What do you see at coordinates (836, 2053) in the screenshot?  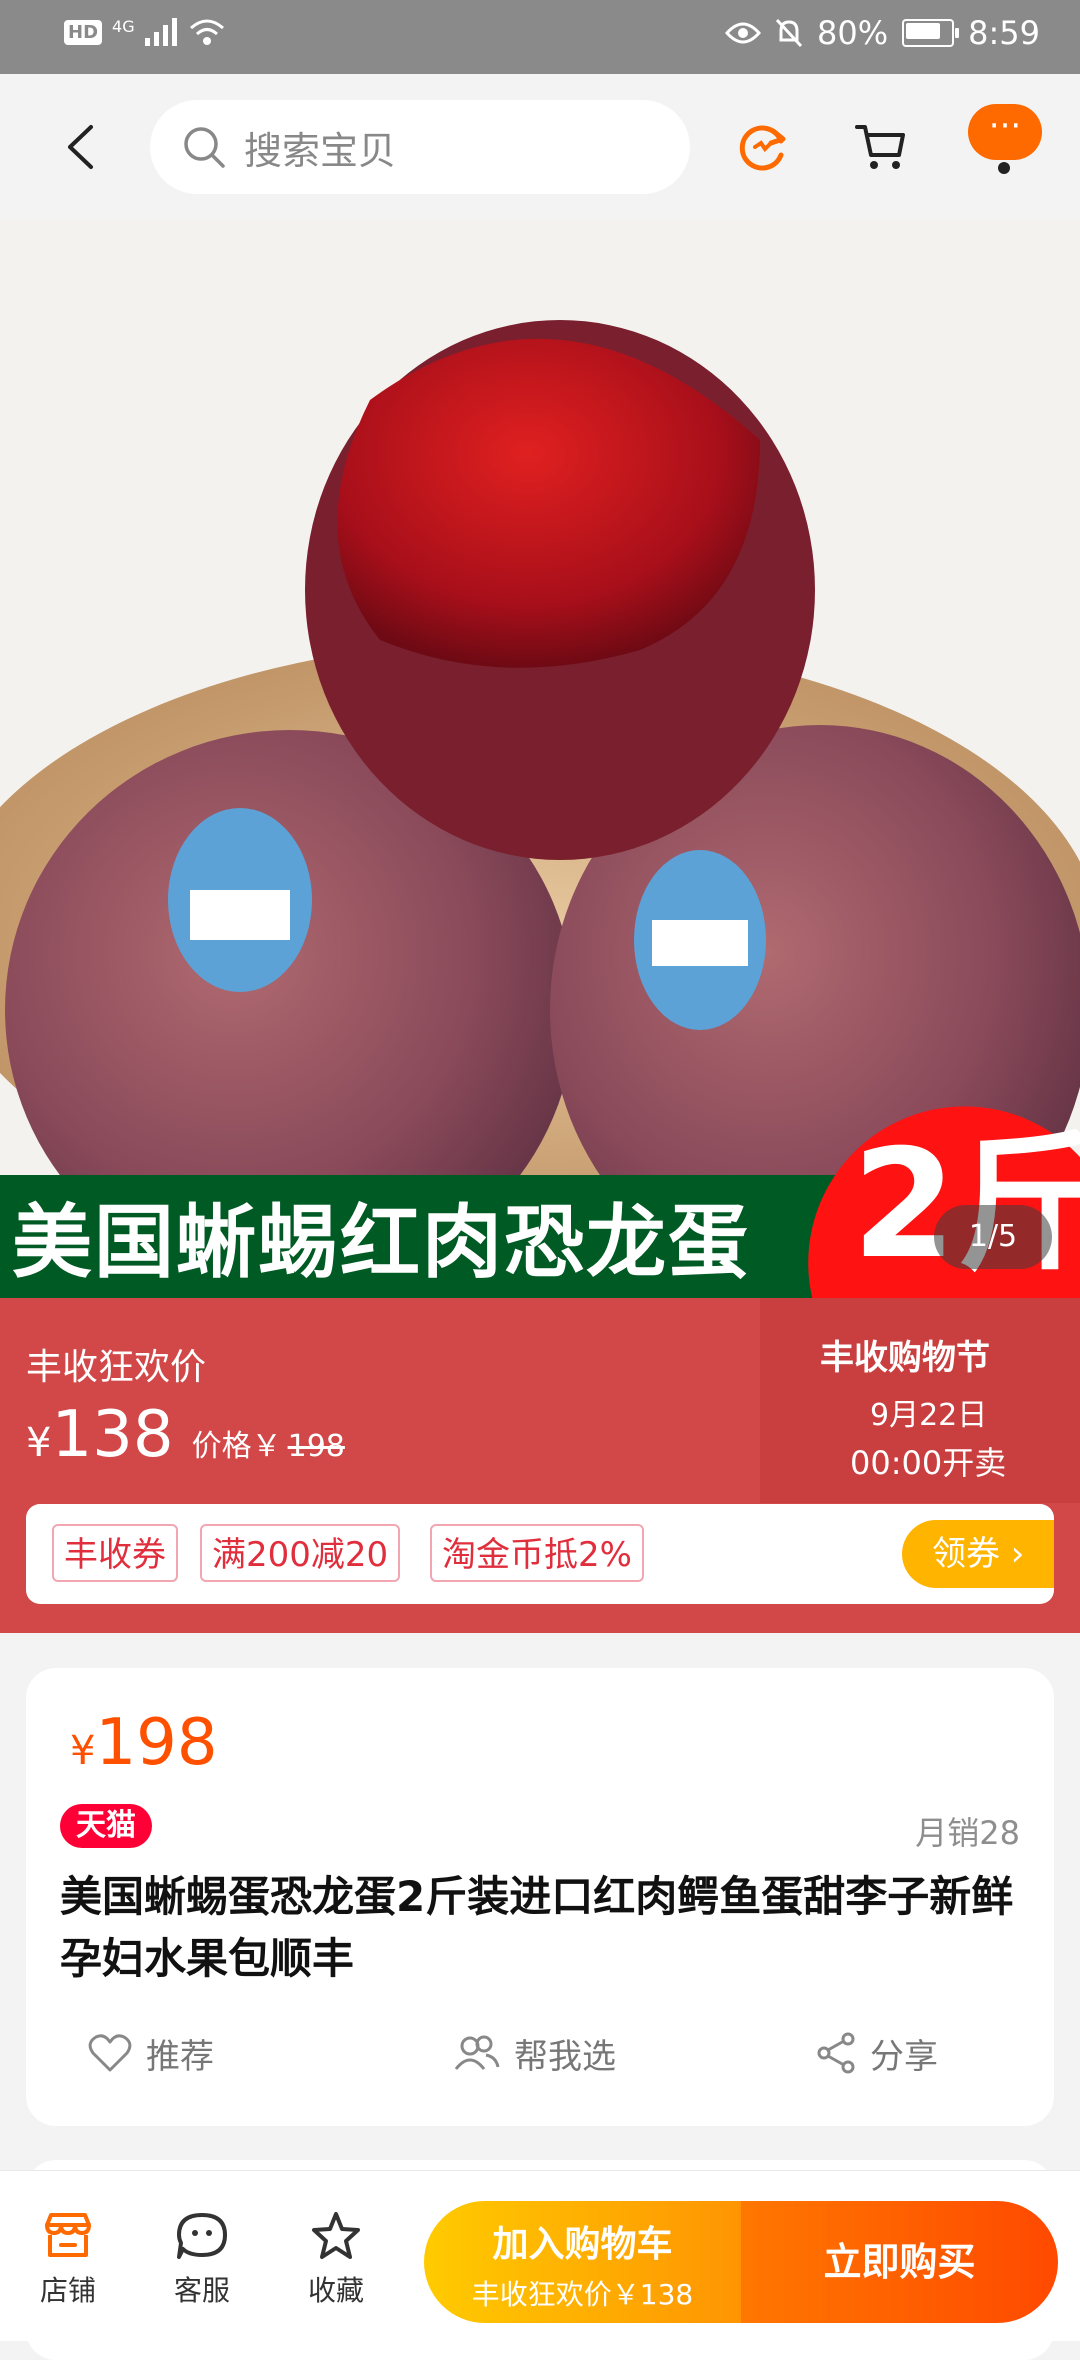 I see `share-icon` at bounding box center [836, 2053].